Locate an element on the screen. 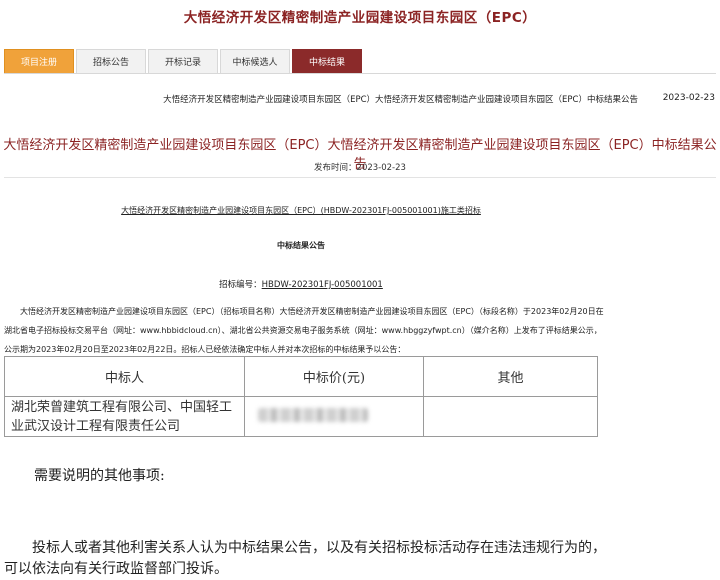  table-row: 湖北荣曾建筑工程有限公司、中国轻工业武汉设计工程有限责任公司 is located at coordinates (301, 416).